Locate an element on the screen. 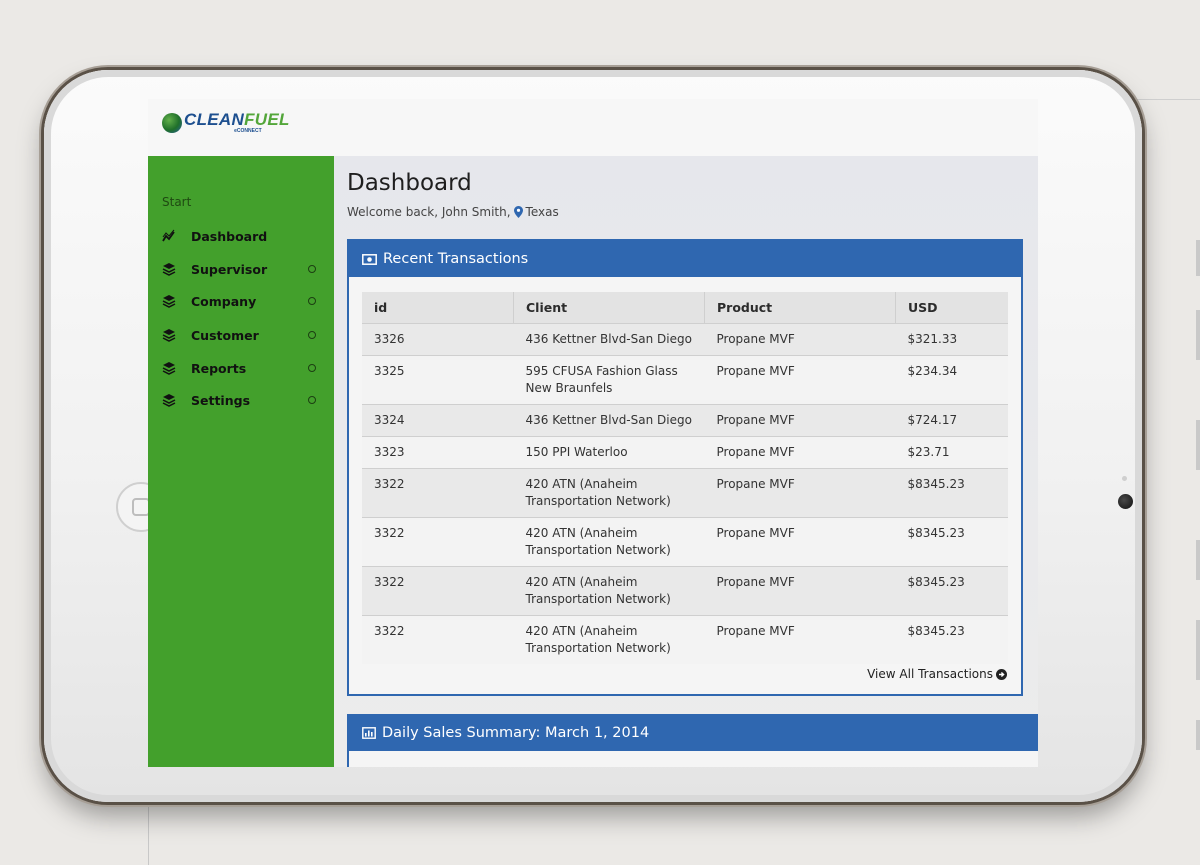 The width and height of the screenshot is (1200, 865). panel-title: Recent Transactions is located at coordinates (456, 259).